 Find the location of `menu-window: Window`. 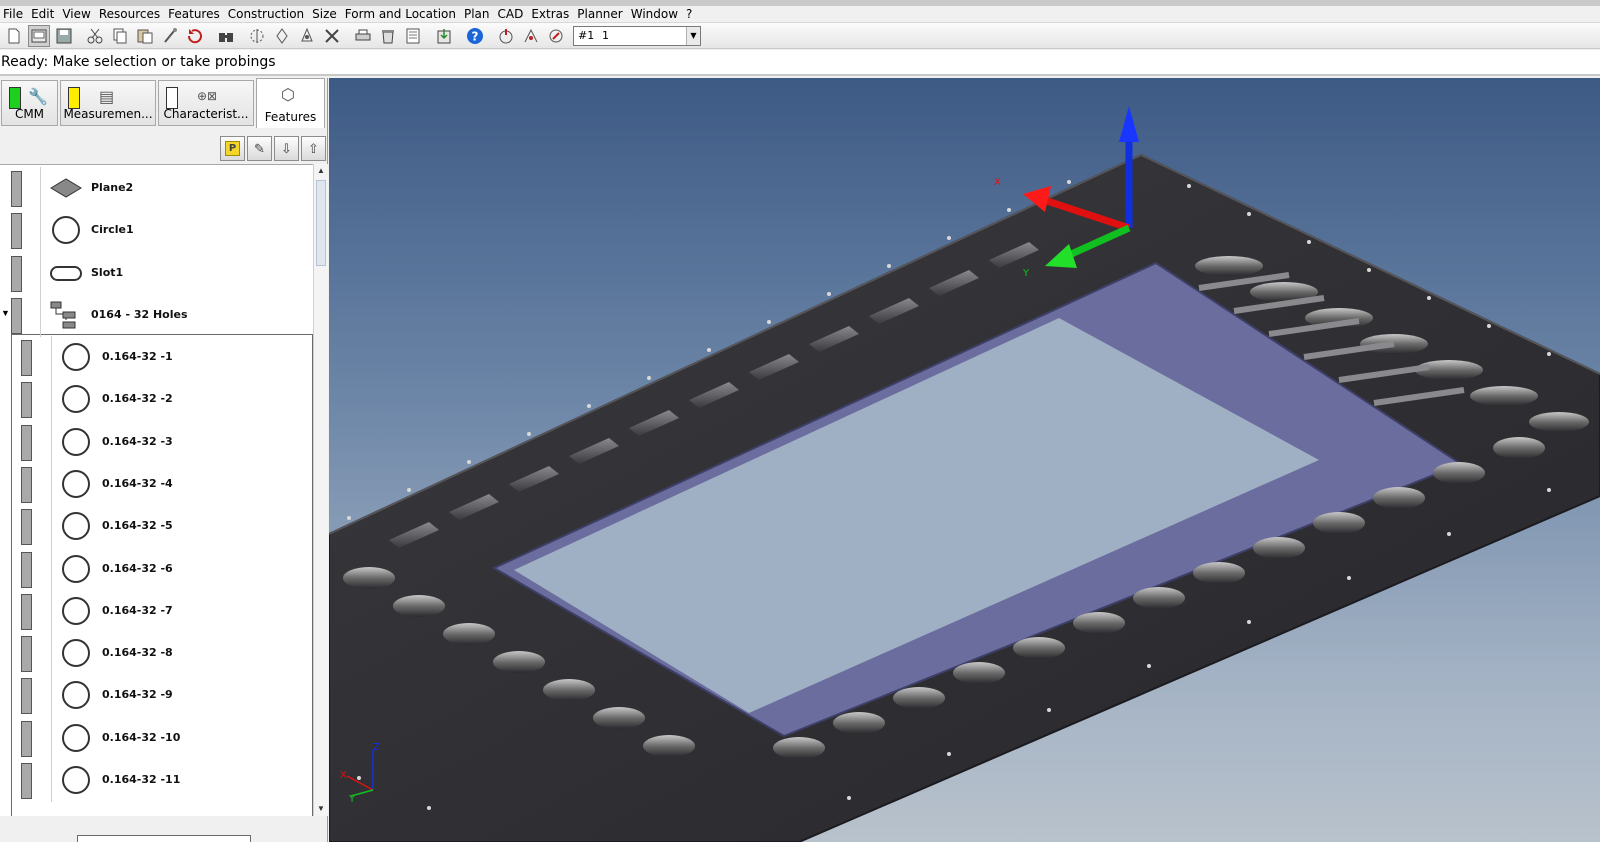

menu-window: Window is located at coordinates (655, 14).